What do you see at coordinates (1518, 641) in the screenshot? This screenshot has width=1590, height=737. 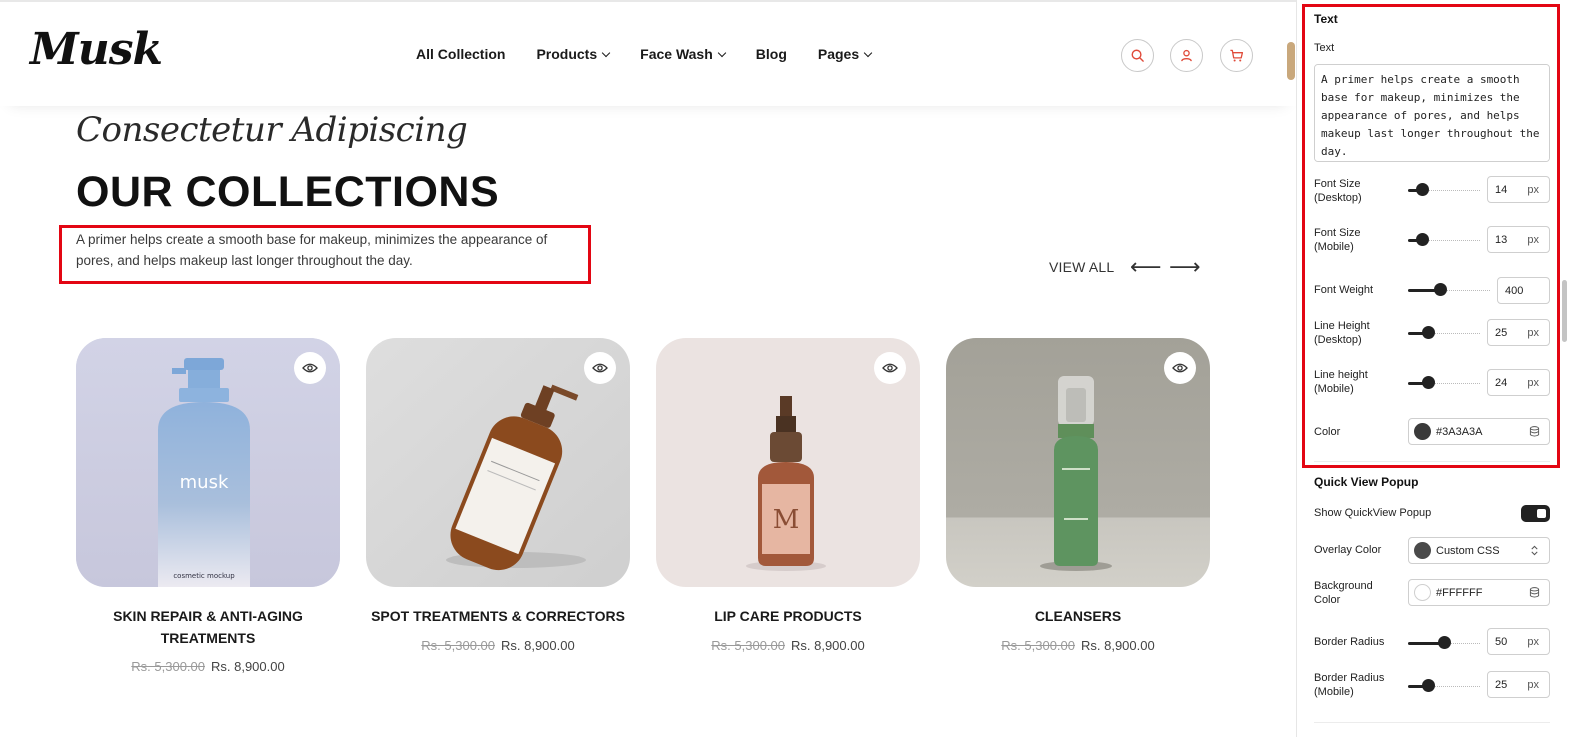 I see `border-radius-input: 50 px` at bounding box center [1518, 641].